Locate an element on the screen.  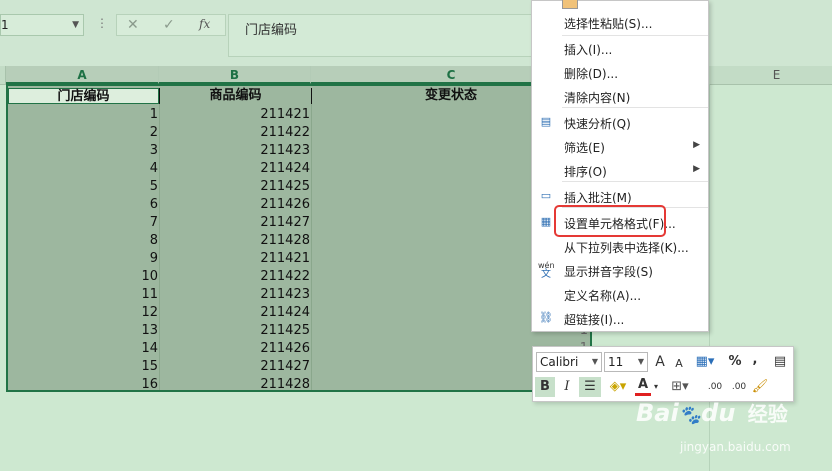
context-menu-item-label: 清除内容(N) is located at coordinates (597, 98).